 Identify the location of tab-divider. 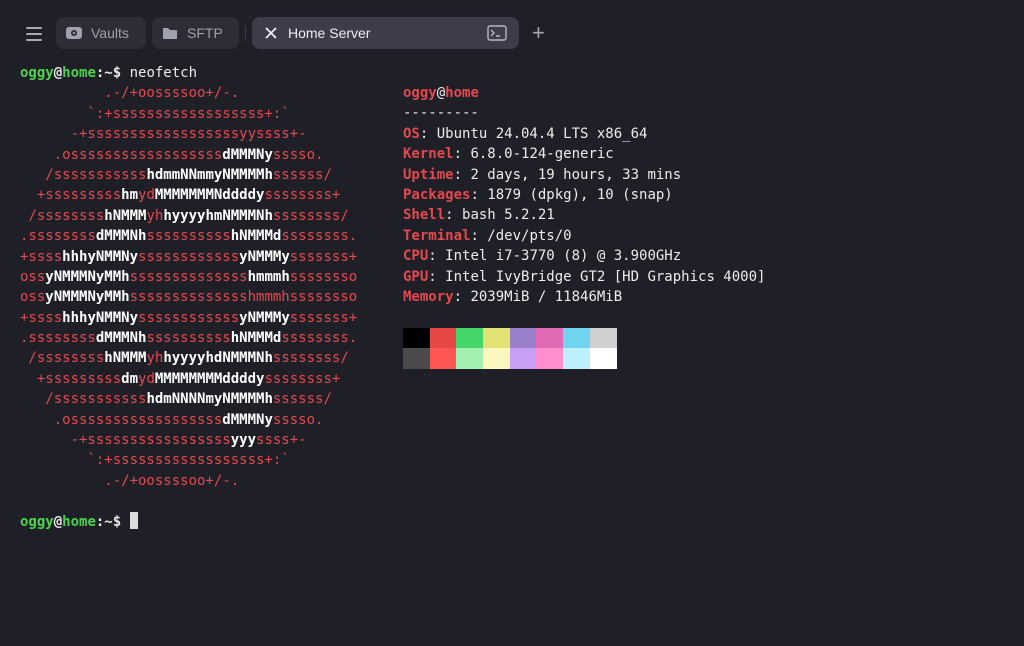
(245, 33).